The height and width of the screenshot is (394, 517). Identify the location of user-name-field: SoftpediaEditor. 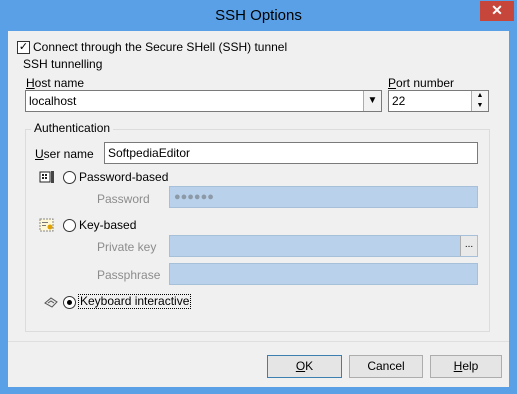
(291, 153).